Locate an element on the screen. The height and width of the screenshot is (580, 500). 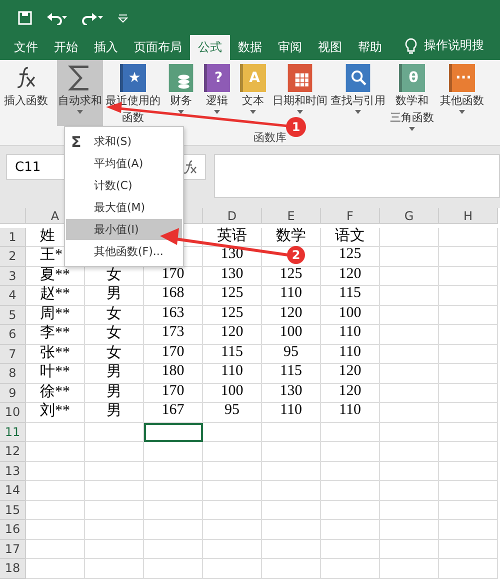
redo-icon is located at coordinates (93, 17).